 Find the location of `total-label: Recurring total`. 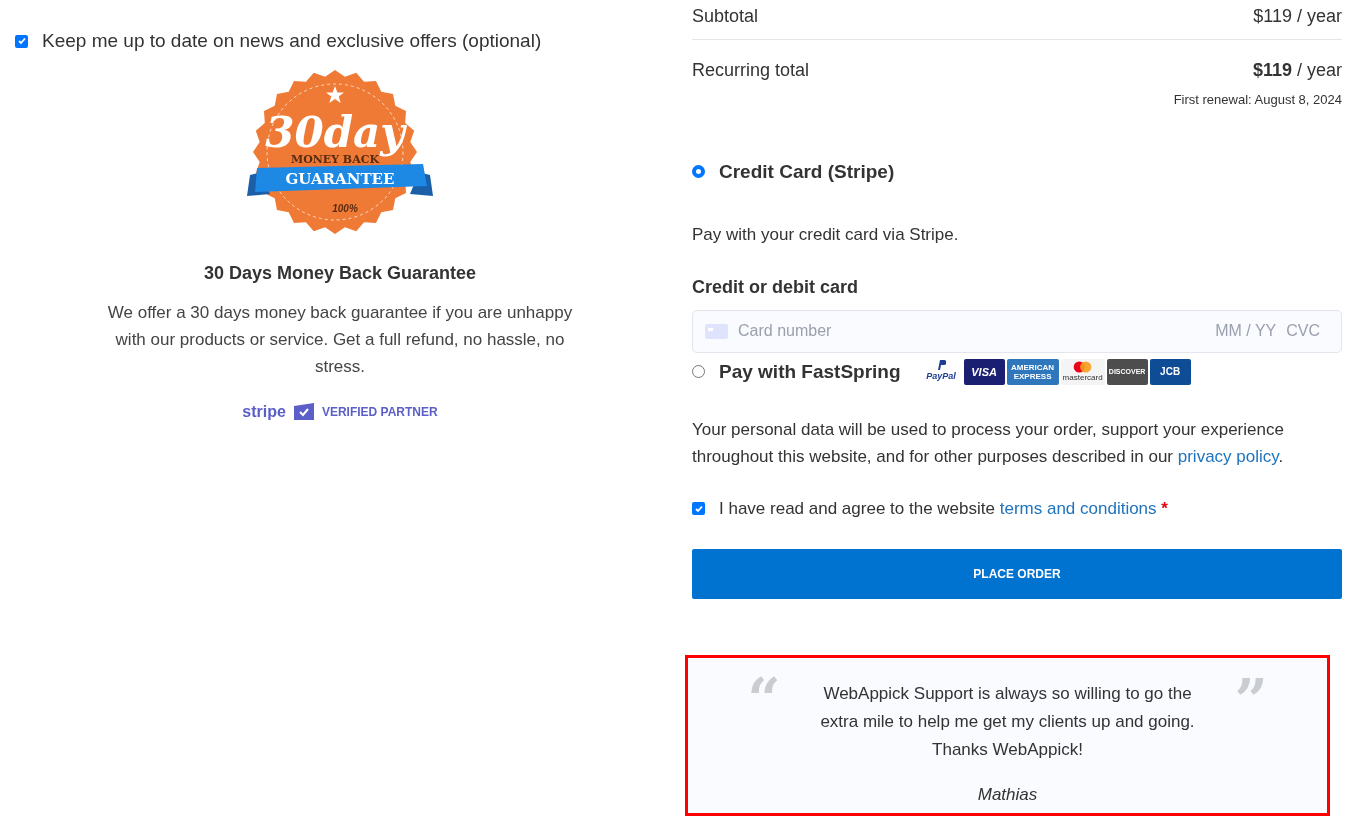

total-label: Recurring total is located at coordinates (751, 70).